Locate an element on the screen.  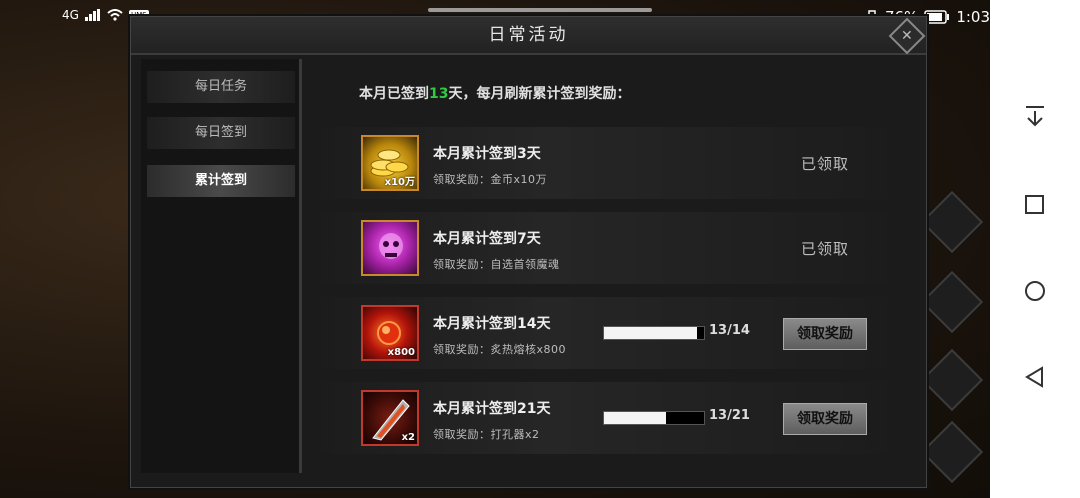
notification-pull-button is located at coordinates (1035, 117).